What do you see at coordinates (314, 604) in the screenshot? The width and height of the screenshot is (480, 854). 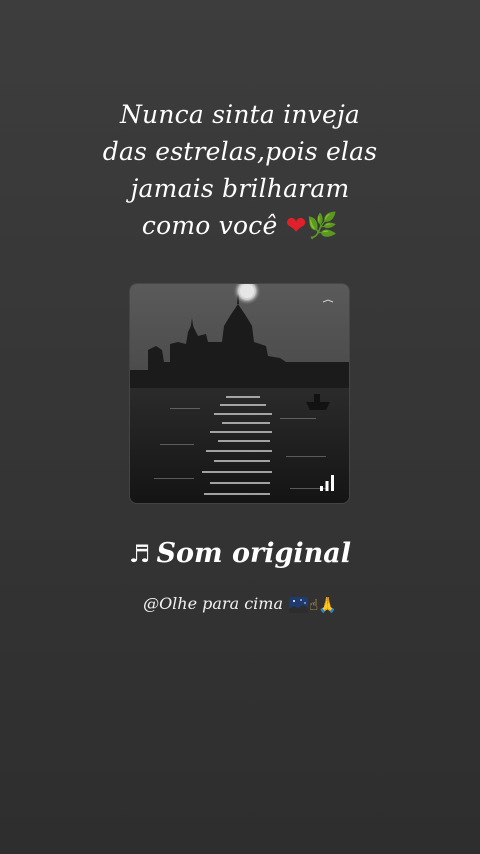 I see `pointing-up-icon: ☝` at bounding box center [314, 604].